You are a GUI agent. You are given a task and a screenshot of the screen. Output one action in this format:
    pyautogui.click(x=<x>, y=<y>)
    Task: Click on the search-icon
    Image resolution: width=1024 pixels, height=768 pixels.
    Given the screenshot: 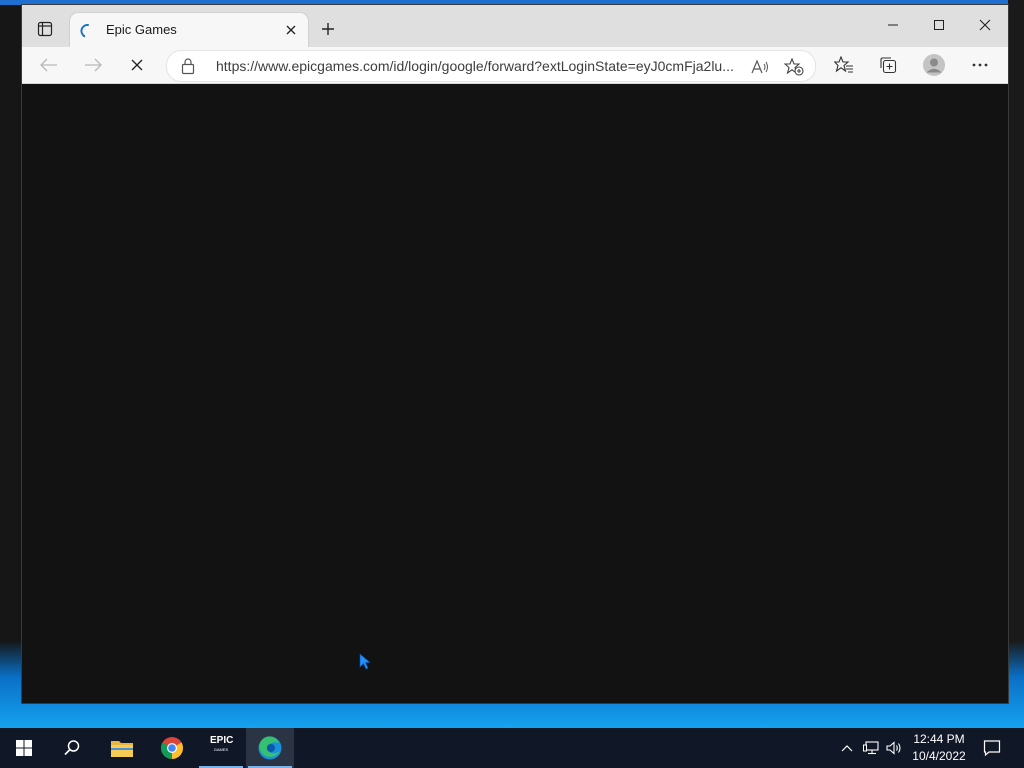 What is the action you would take?
    pyautogui.click(x=72, y=748)
    